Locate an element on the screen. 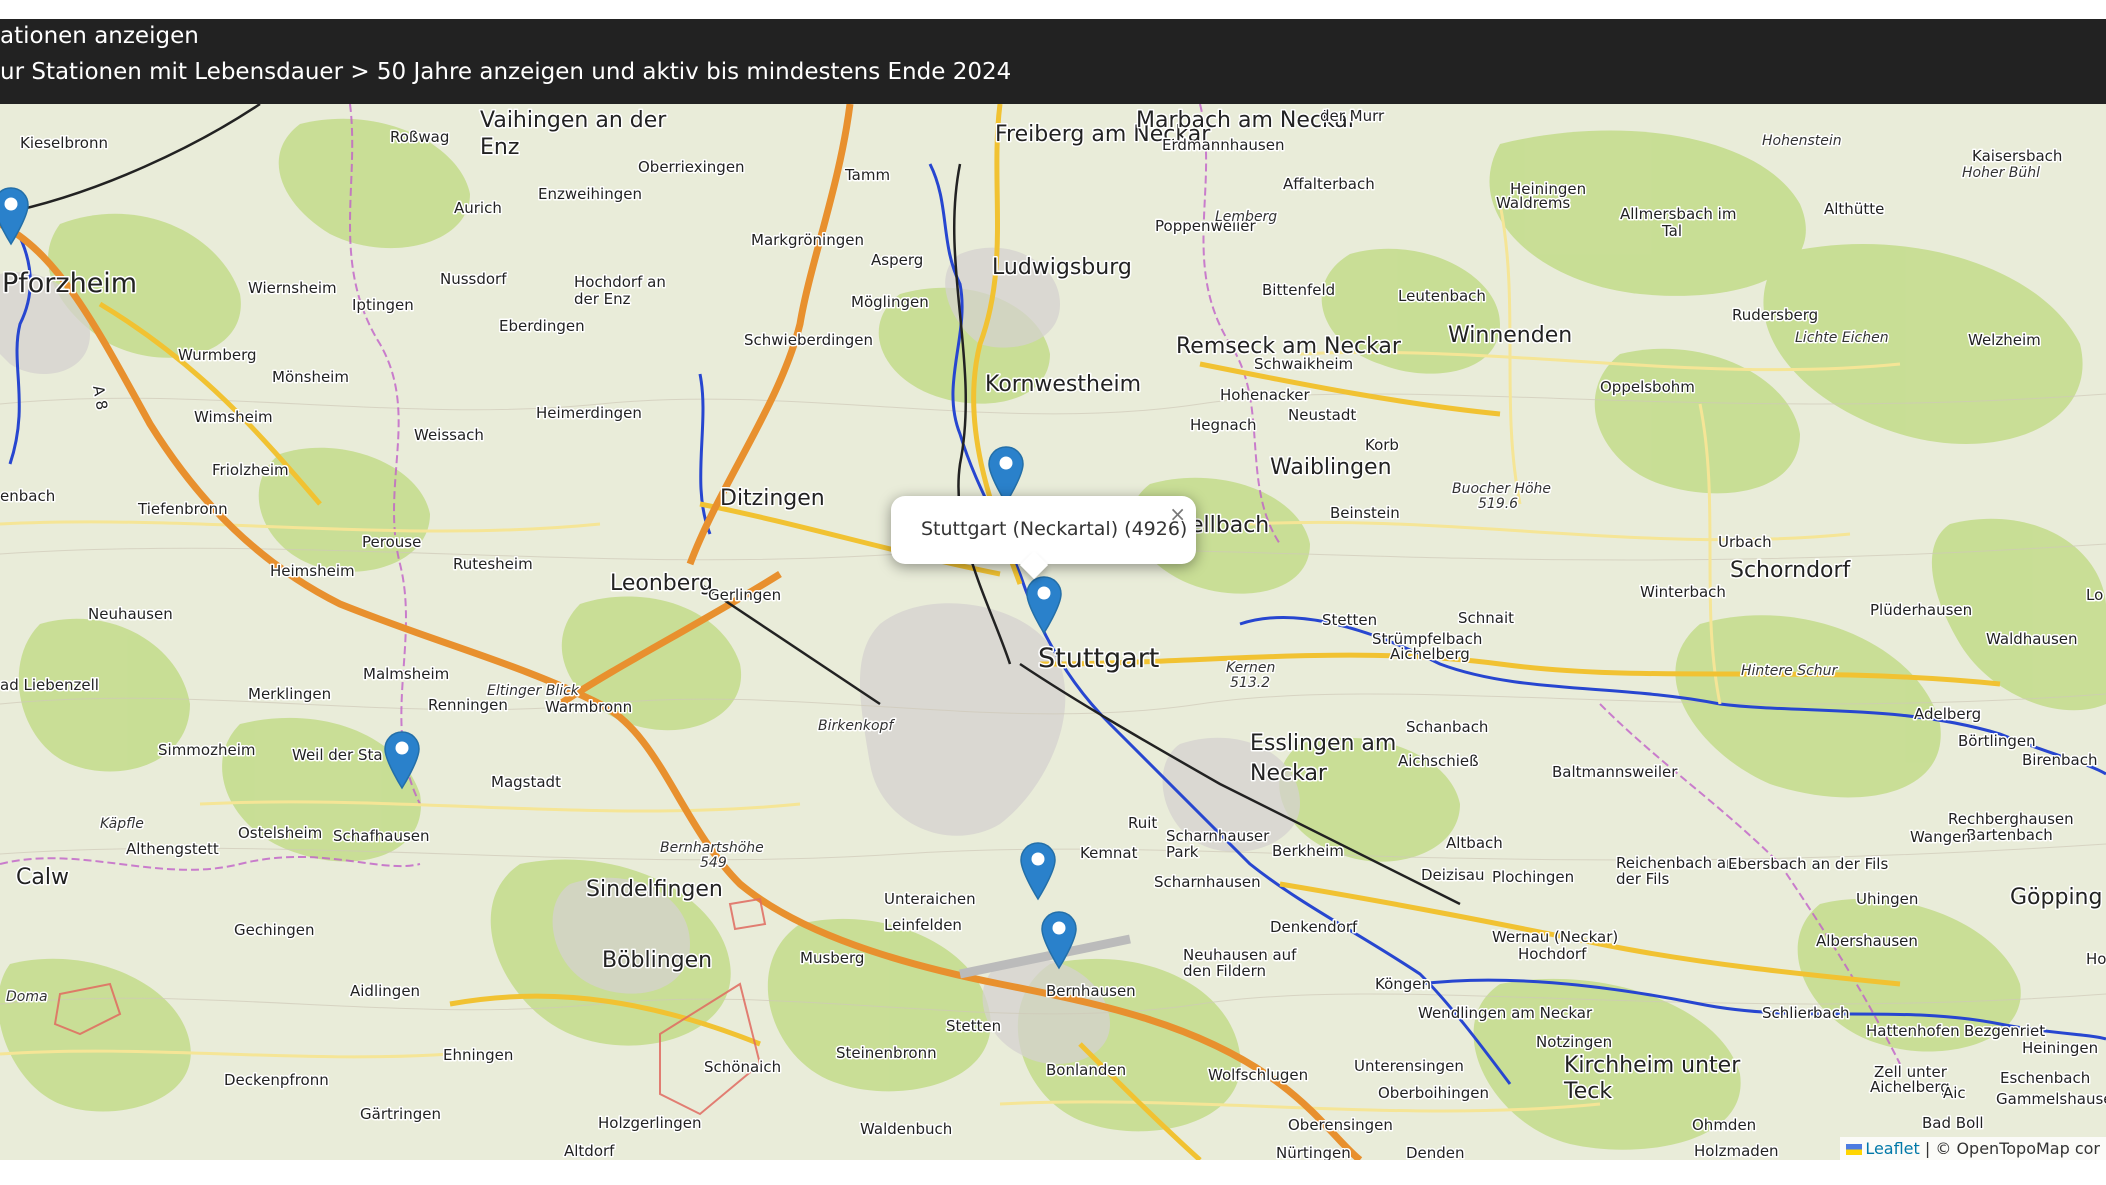 The width and height of the screenshot is (2106, 1185). place-perouse: Perouse is located at coordinates (391, 542).